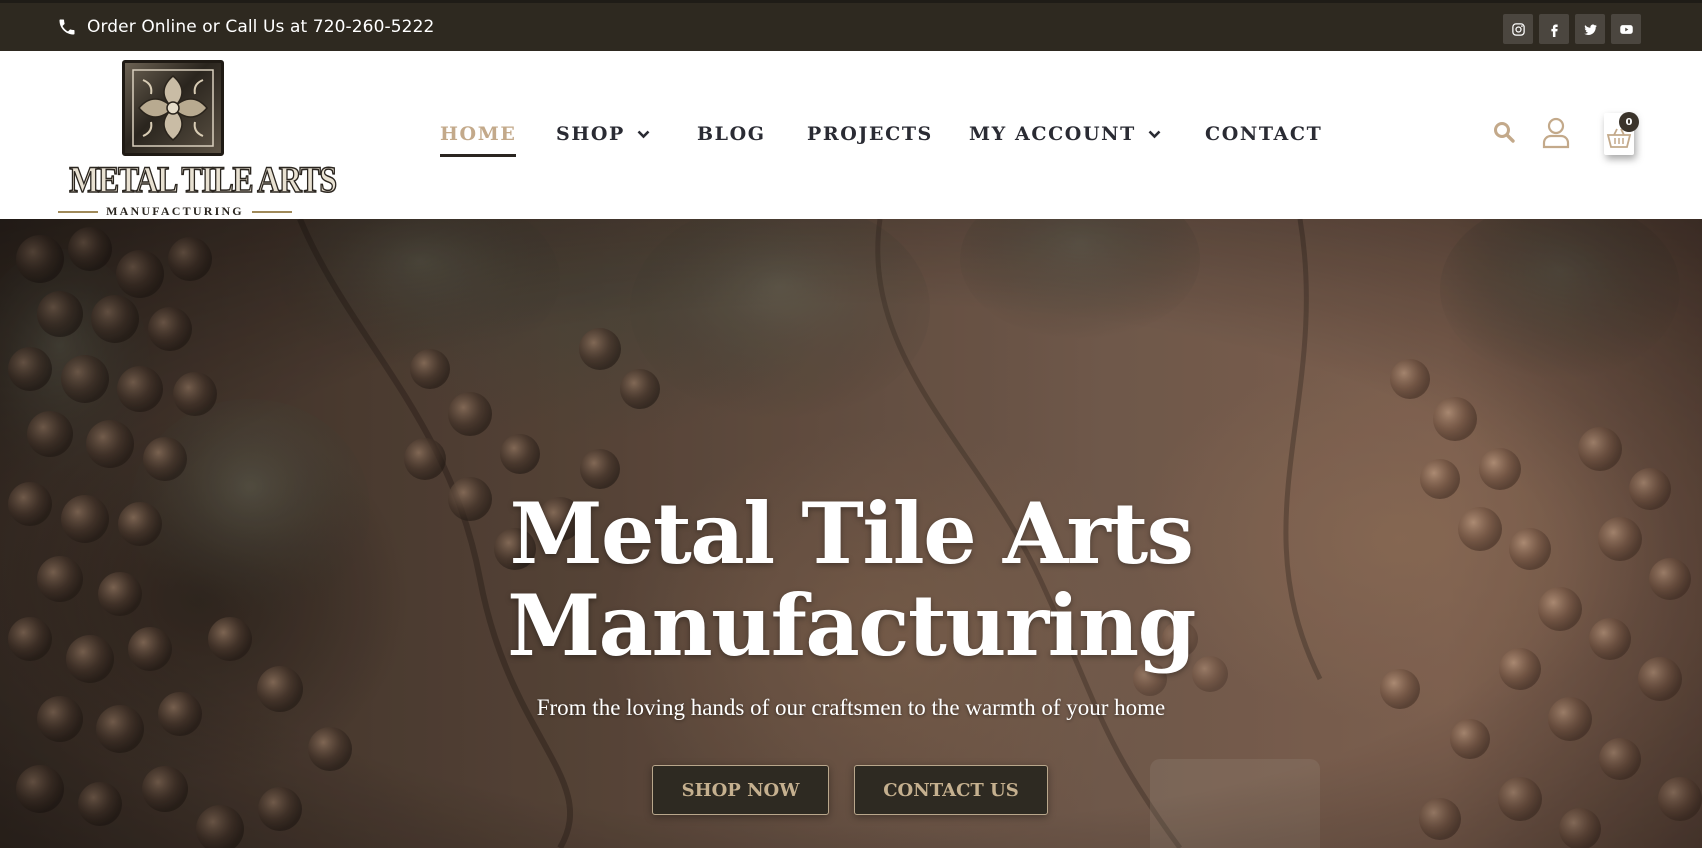  I want to click on nav-item-blog: BLOG, so click(731, 134).